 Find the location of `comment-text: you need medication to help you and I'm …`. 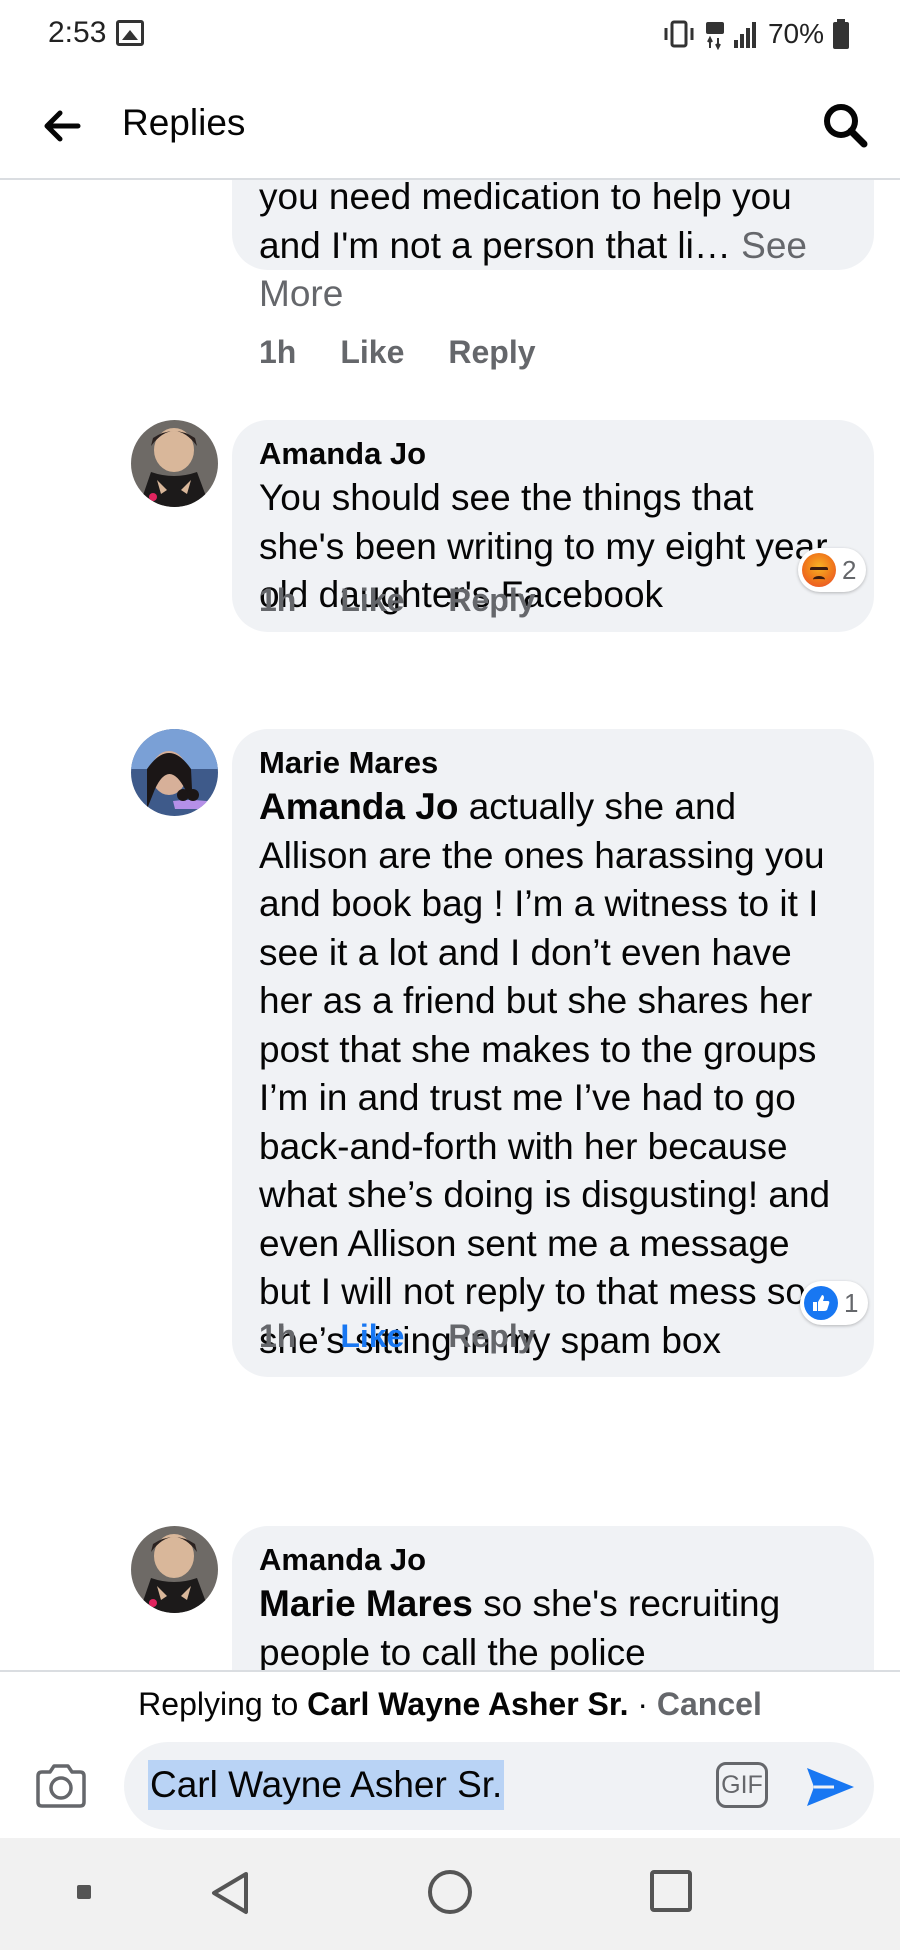

comment-text: you need medication to help you and I'm … is located at coordinates (559, 249).